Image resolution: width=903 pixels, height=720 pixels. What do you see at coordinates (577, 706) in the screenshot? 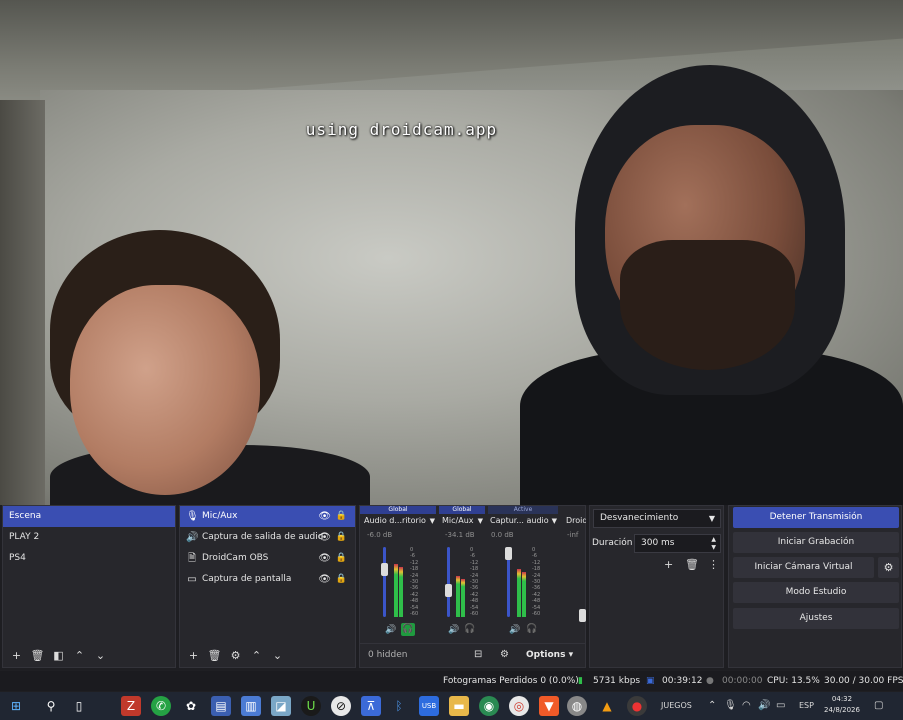
I see `app-icon: ◍` at bounding box center [577, 706].